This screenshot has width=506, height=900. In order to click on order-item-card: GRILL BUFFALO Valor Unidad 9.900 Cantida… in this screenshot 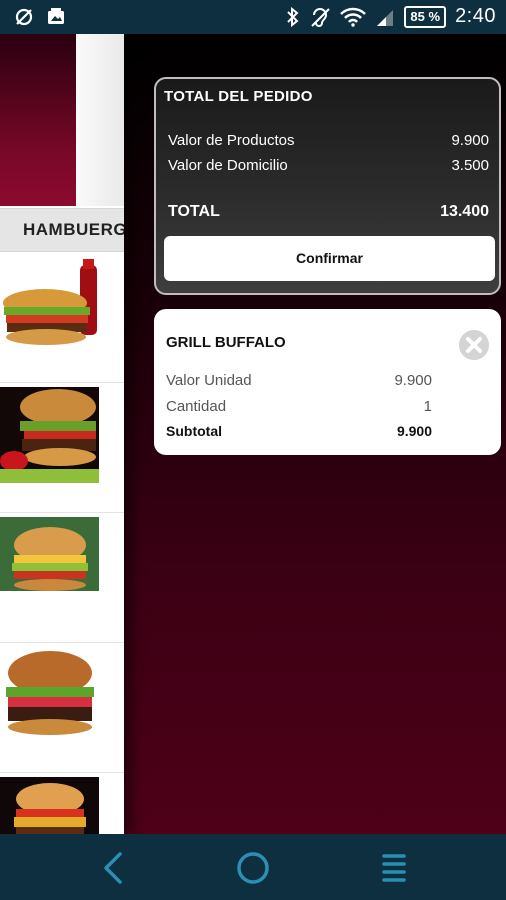, I will do `click(327, 382)`.